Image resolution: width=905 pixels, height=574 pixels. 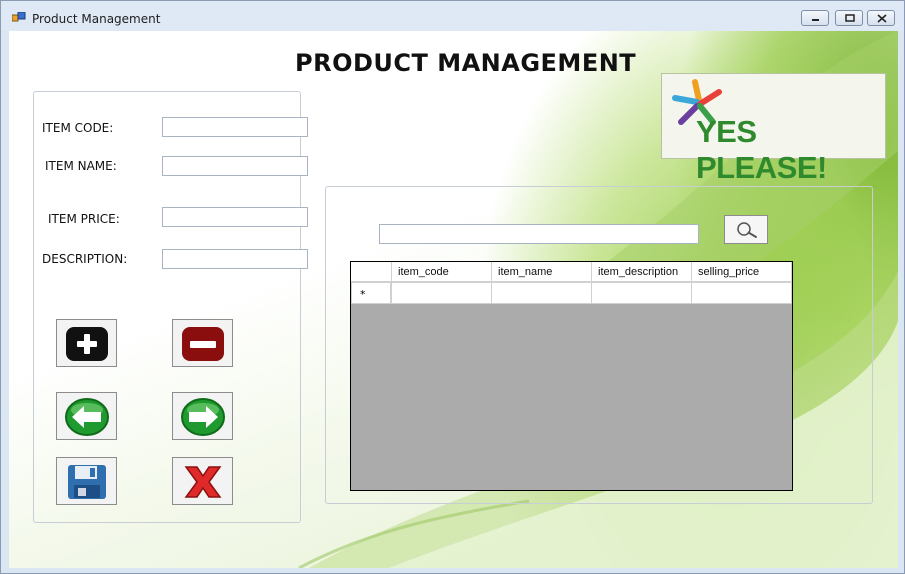 I want to click on minus-icon, so click(x=203, y=344).